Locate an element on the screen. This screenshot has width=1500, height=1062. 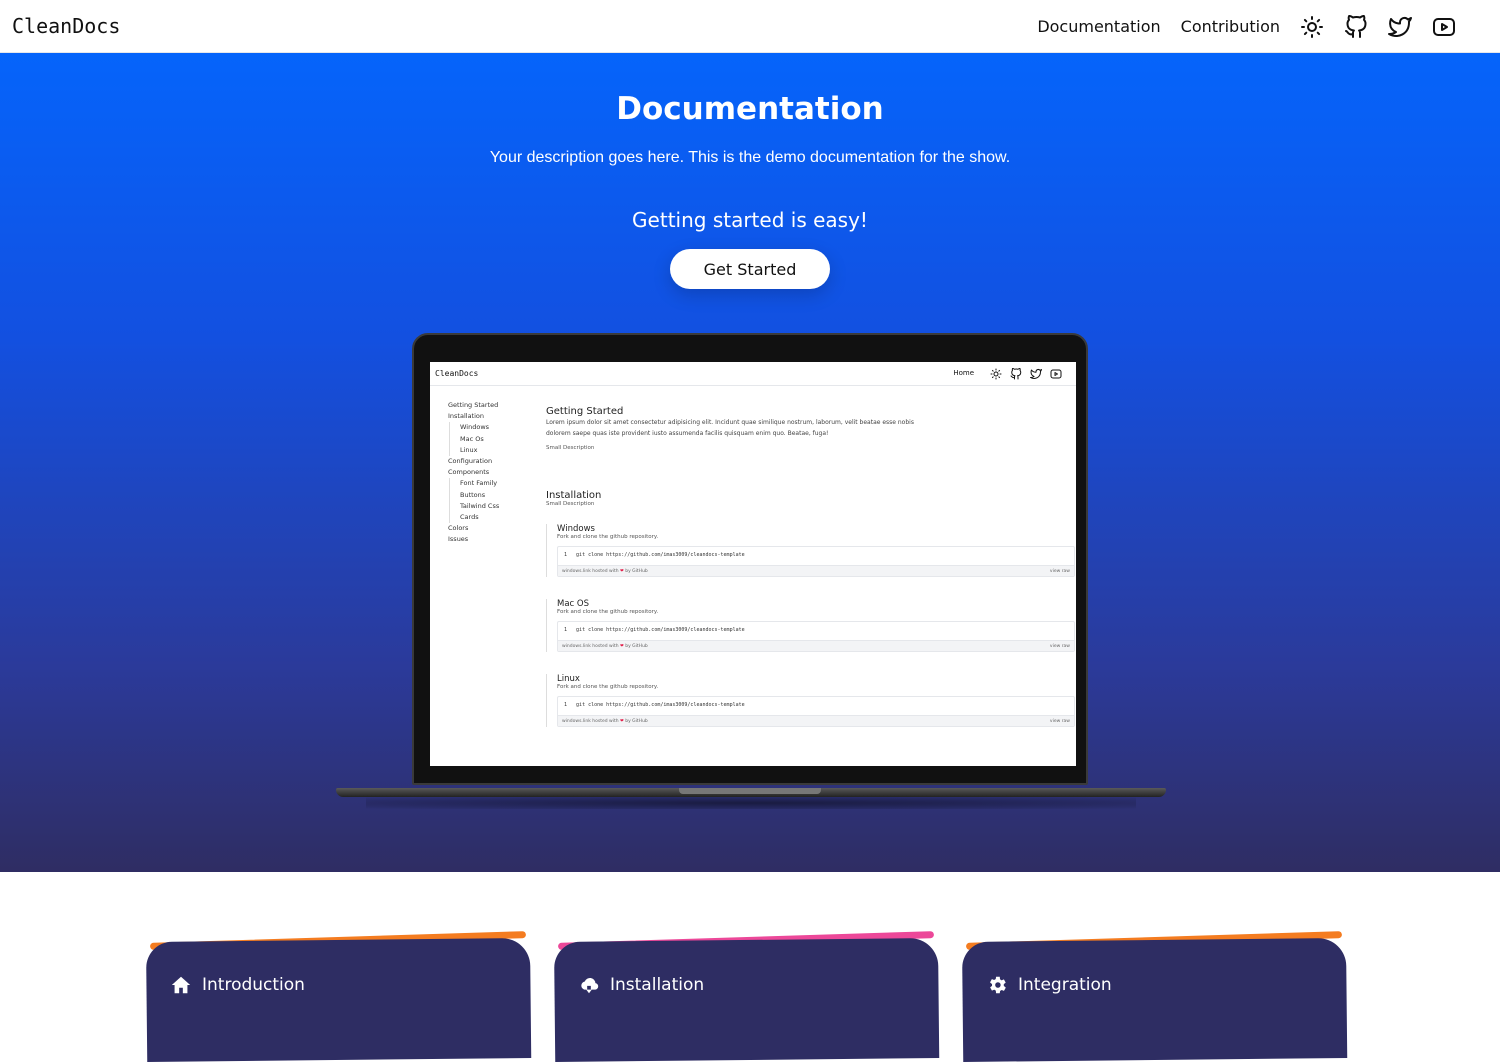
nav-link-documentation: Documentation is located at coordinates (1098, 26).